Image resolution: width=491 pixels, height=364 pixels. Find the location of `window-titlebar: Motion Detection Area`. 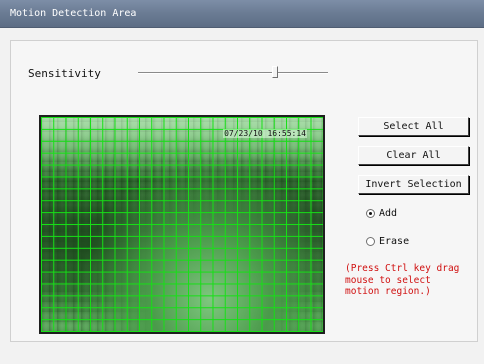

window-titlebar: Motion Detection Area is located at coordinates (242, 14).